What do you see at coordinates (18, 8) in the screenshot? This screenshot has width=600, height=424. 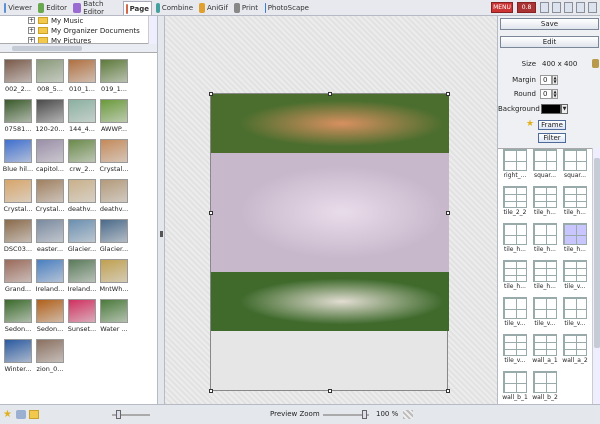 I see `tab-viewer: Viewer` at bounding box center [18, 8].